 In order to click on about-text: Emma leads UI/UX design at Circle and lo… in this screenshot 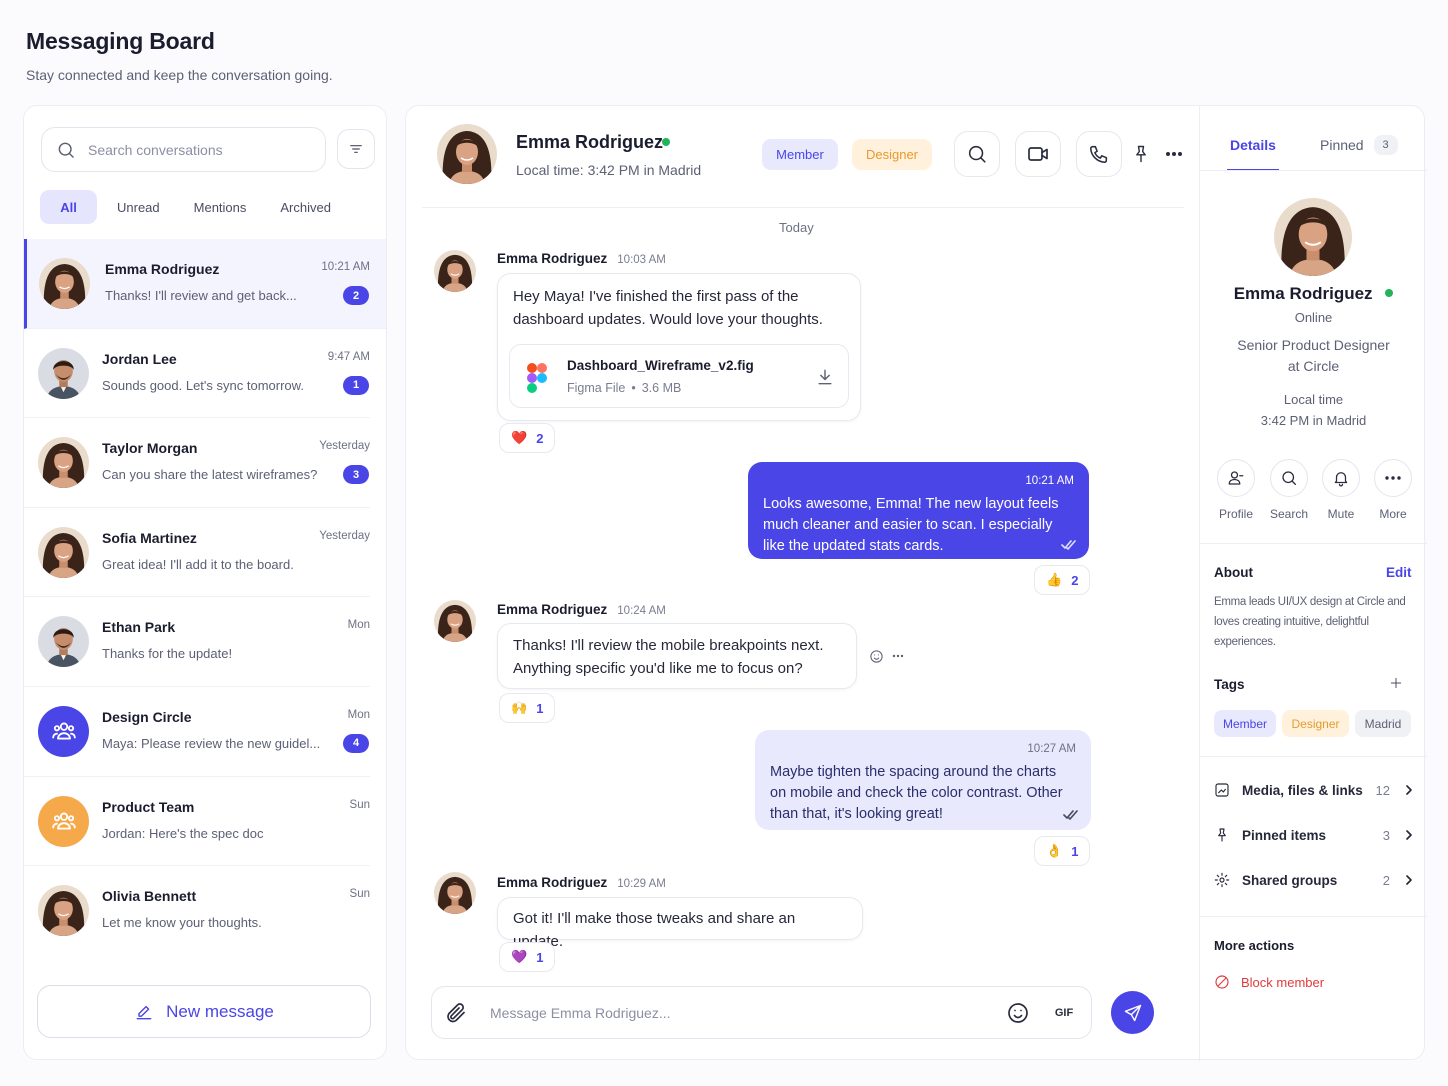, I will do `click(1310, 622)`.